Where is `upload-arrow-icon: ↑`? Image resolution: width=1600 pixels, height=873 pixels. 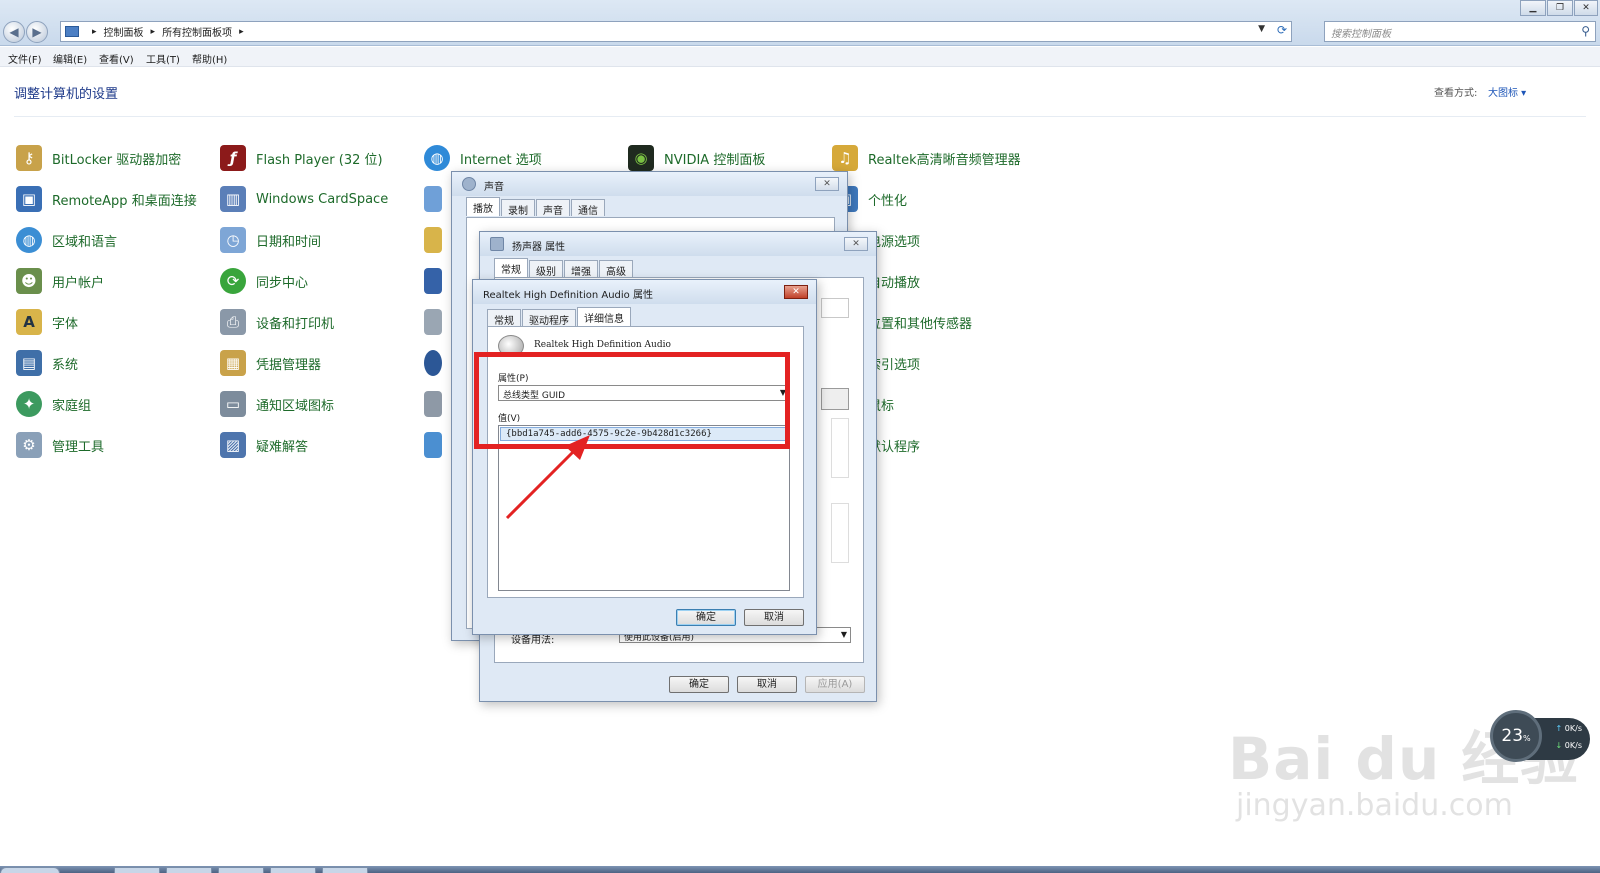 upload-arrow-icon: ↑ is located at coordinates (1560, 728).